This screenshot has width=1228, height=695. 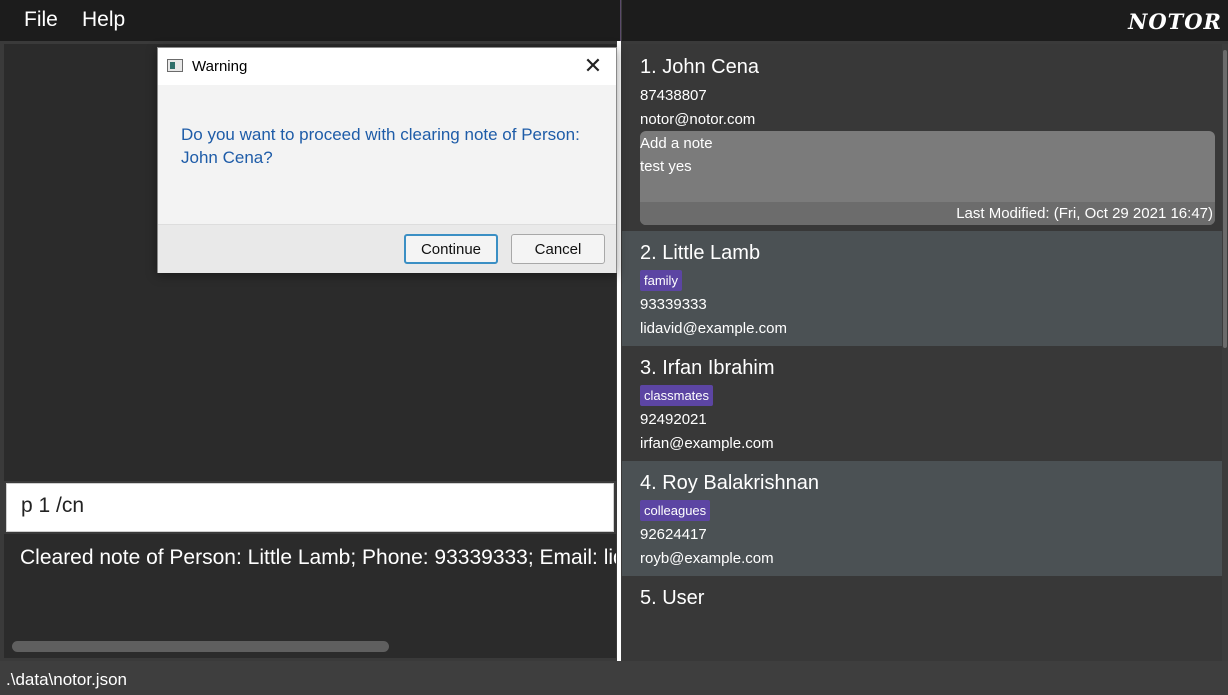 What do you see at coordinates (922, 618) in the screenshot?
I see `person-card-5: 5. User` at bounding box center [922, 618].